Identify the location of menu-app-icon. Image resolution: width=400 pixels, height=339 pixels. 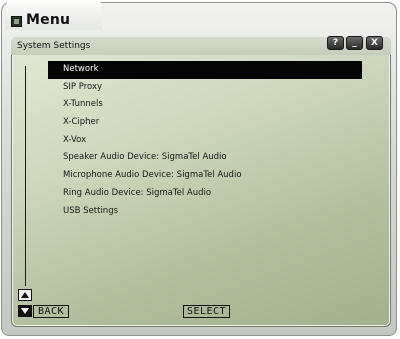
(16, 21).